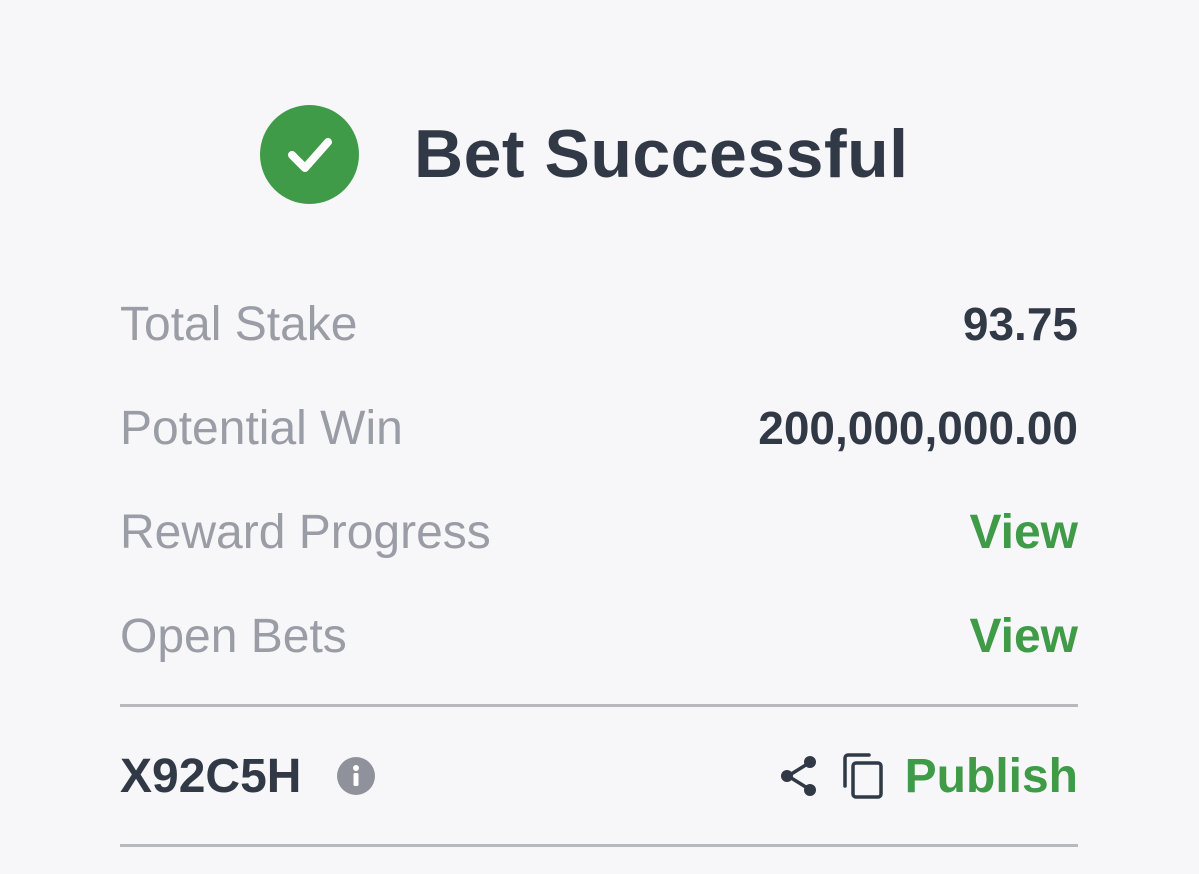  Describe the element at coordinates (991, 776) in the screenshot. I see `publish-button: Publish` at that location.